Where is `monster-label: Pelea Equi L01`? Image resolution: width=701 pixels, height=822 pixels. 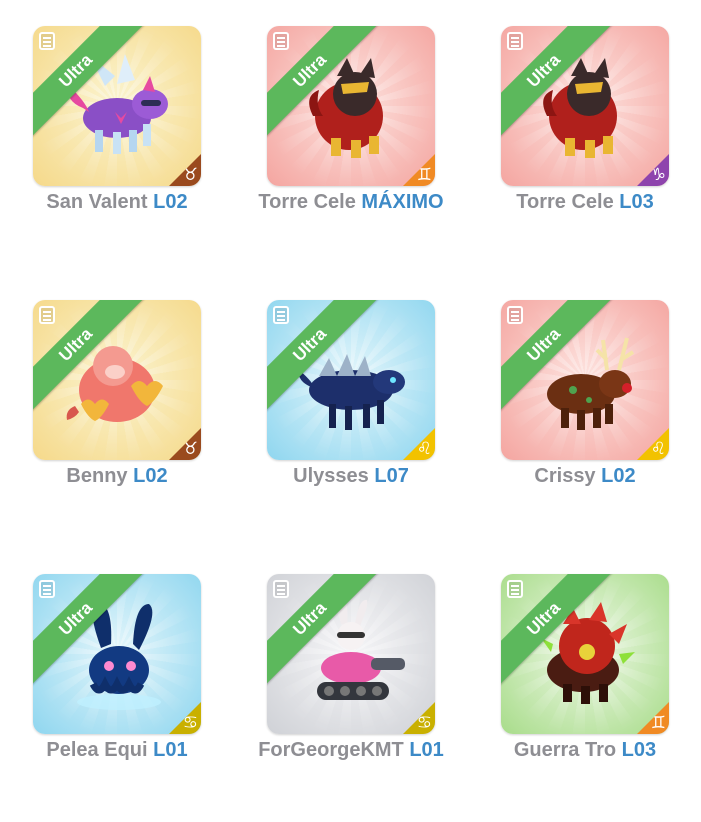
monster-label: Pelea Equi L01 is located at coordinates (117, 750).